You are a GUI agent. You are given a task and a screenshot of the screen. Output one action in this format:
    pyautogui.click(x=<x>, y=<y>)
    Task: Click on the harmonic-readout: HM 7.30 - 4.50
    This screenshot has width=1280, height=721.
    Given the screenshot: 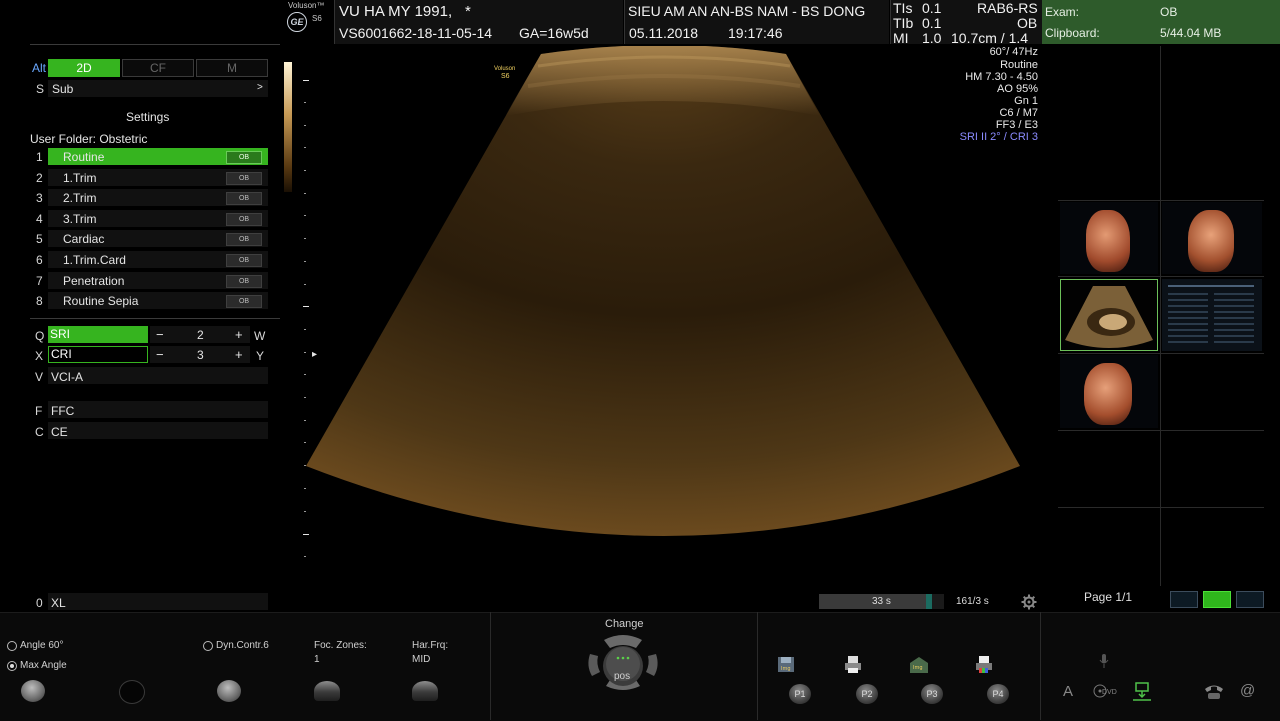 What is the action you would take?
    pyautogui.click(x=1001, y=77)
    